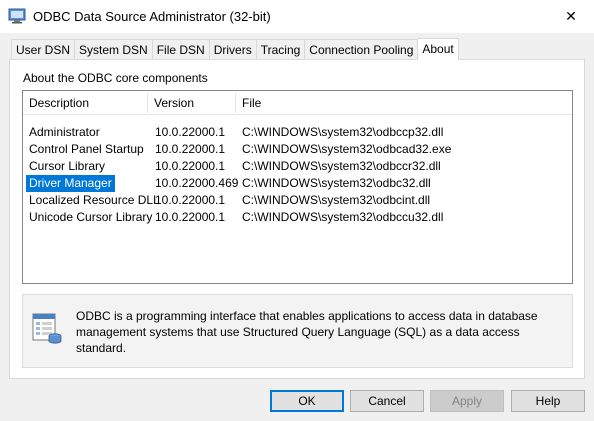  I want to click on cell-version: 10.0.22000.469, so click(197, 183).